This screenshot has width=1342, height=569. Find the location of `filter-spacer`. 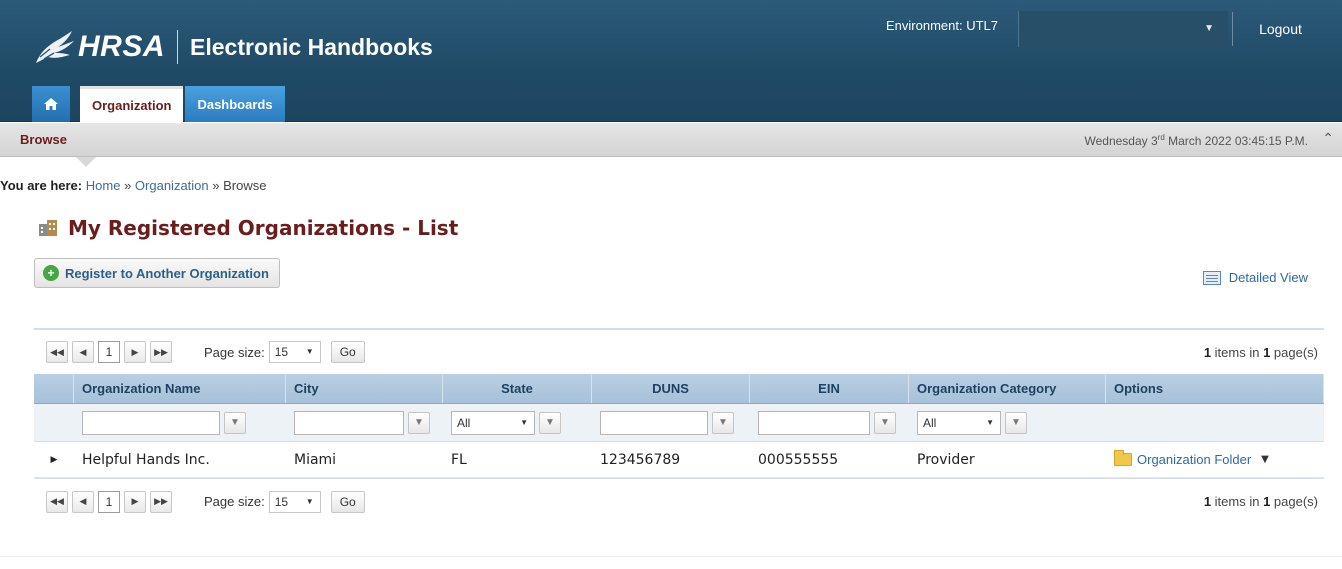

filter-spacer is located at coordinates (54, 422).